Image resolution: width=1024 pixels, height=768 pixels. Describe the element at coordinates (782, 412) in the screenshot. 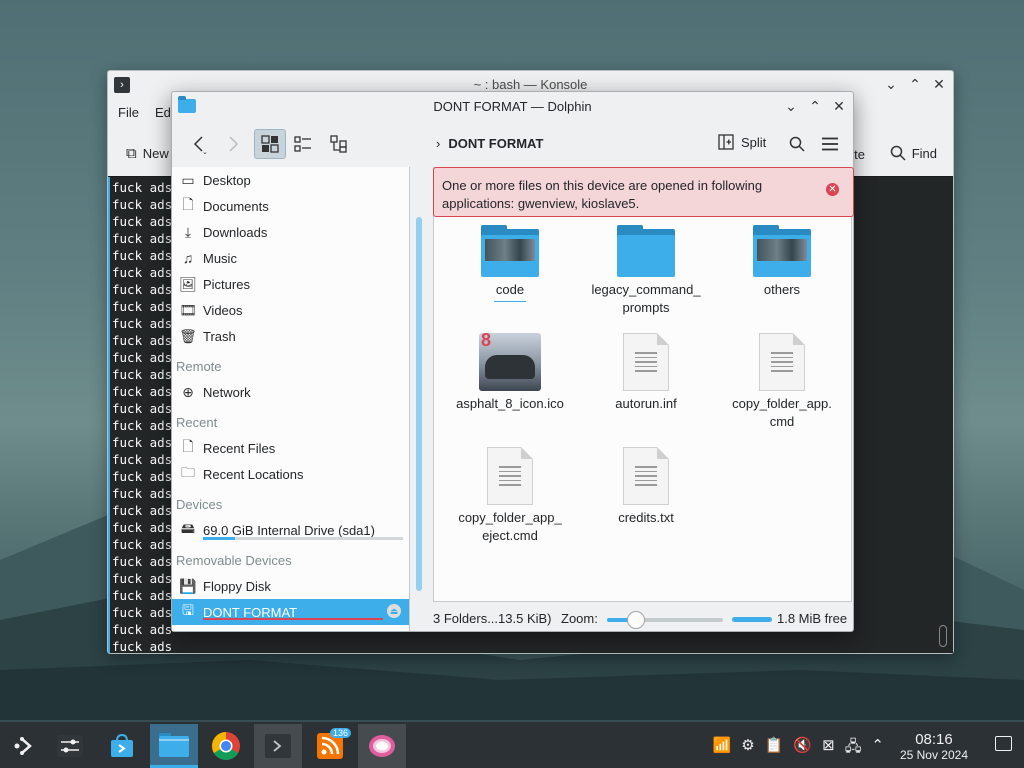

I see `file-name: copy_folder_app. cmd` at that location.